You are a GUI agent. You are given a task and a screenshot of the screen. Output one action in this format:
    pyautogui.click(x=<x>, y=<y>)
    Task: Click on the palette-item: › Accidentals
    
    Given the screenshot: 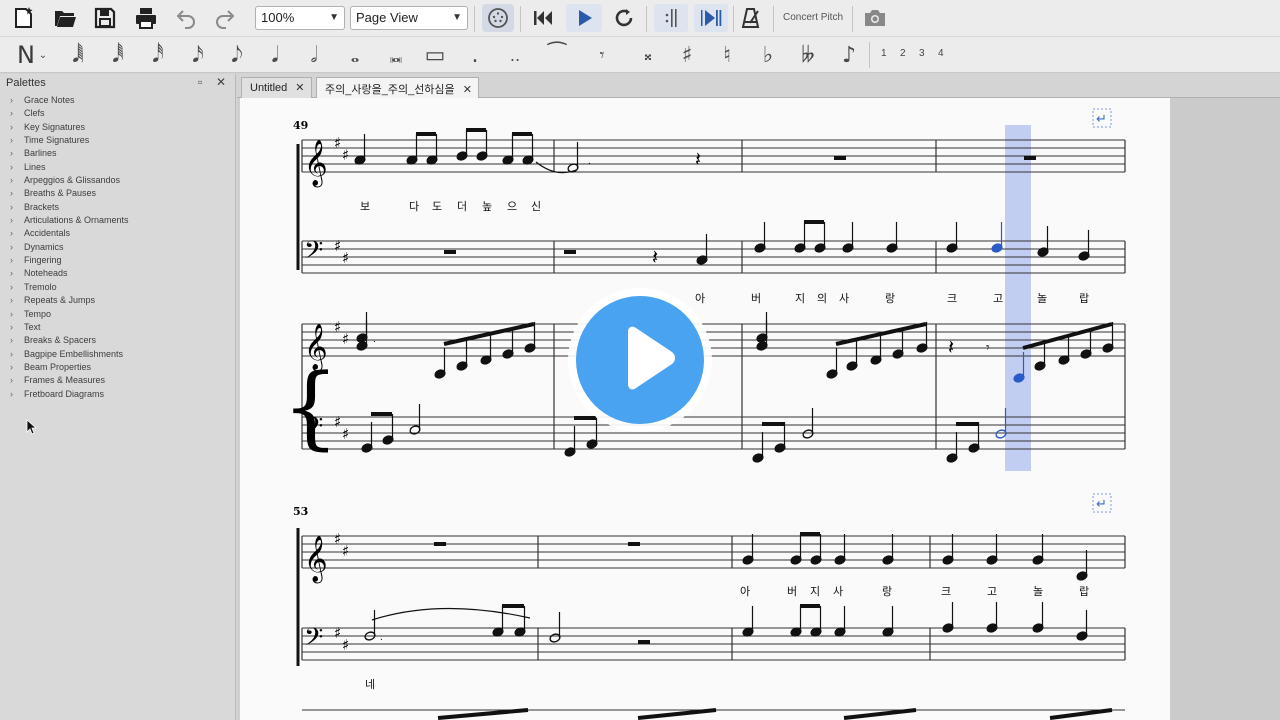 What is the action you would take?
    pyautogui.click(x=69, y=233)
    